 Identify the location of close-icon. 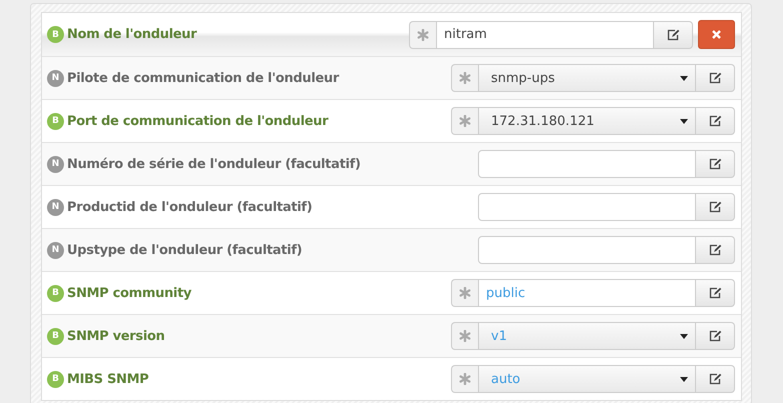
(716, 34).